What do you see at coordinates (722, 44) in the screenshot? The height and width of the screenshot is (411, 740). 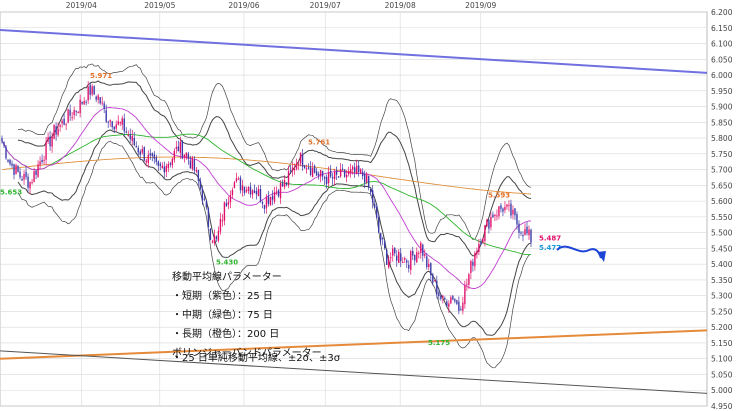 I see `y-tick-label: 6.100` at bounding box center [722, 44].